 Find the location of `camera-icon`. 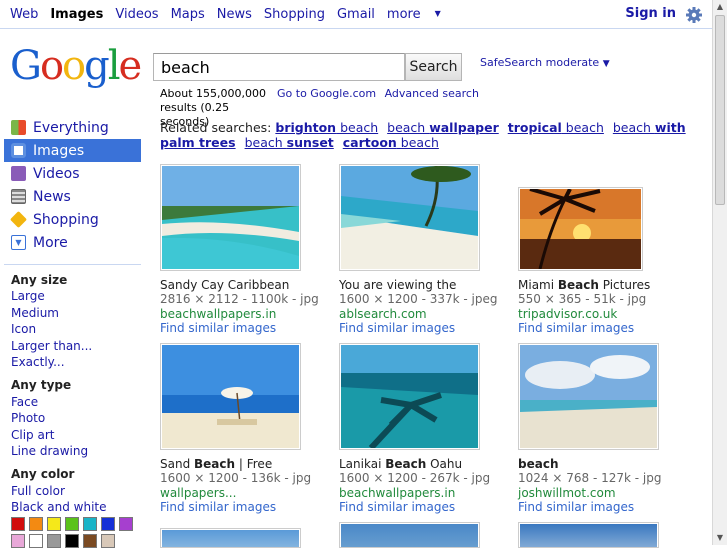

camera-icon is located at coordinates (18, 150).